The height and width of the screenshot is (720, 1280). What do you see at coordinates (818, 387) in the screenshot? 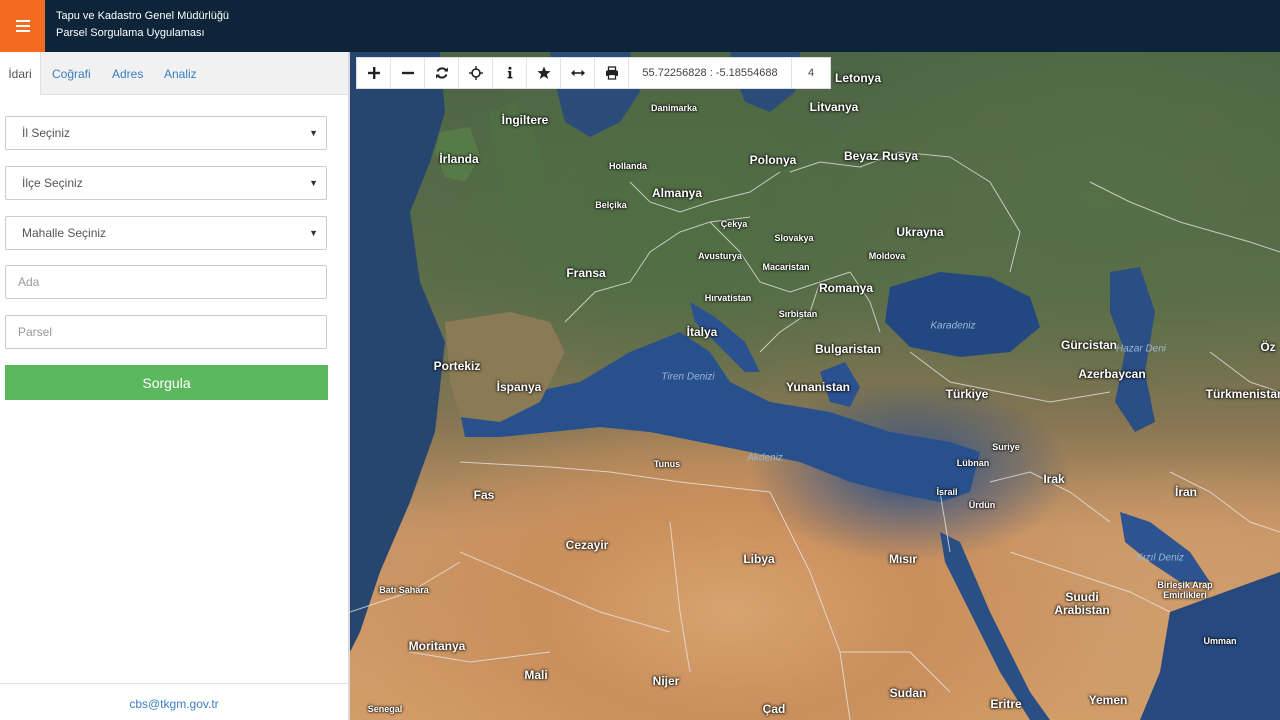
I see `map-label: Yunanistan` at bounding box center [818, 387].